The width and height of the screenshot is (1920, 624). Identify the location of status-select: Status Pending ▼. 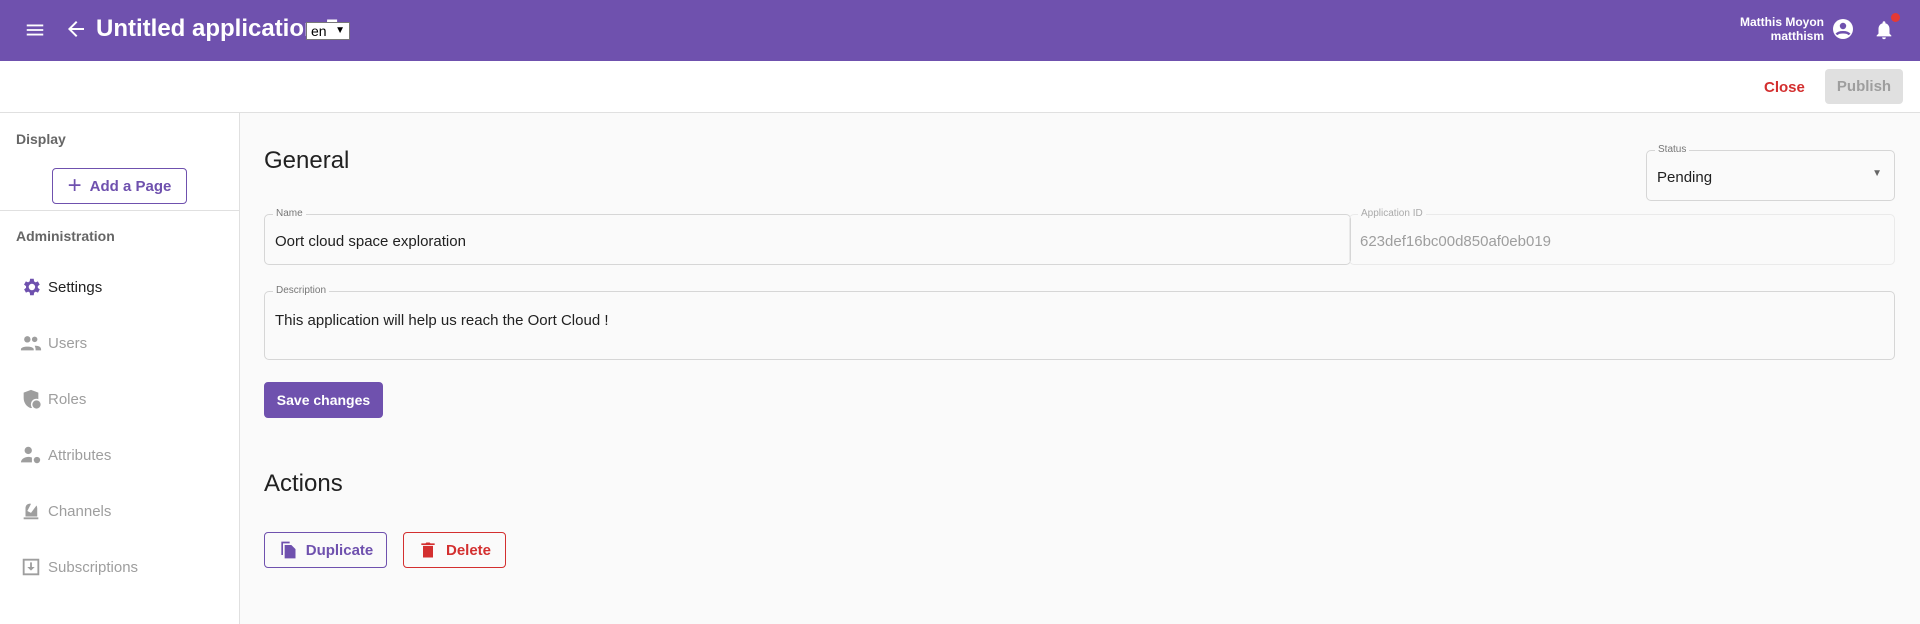
(1770, 172).